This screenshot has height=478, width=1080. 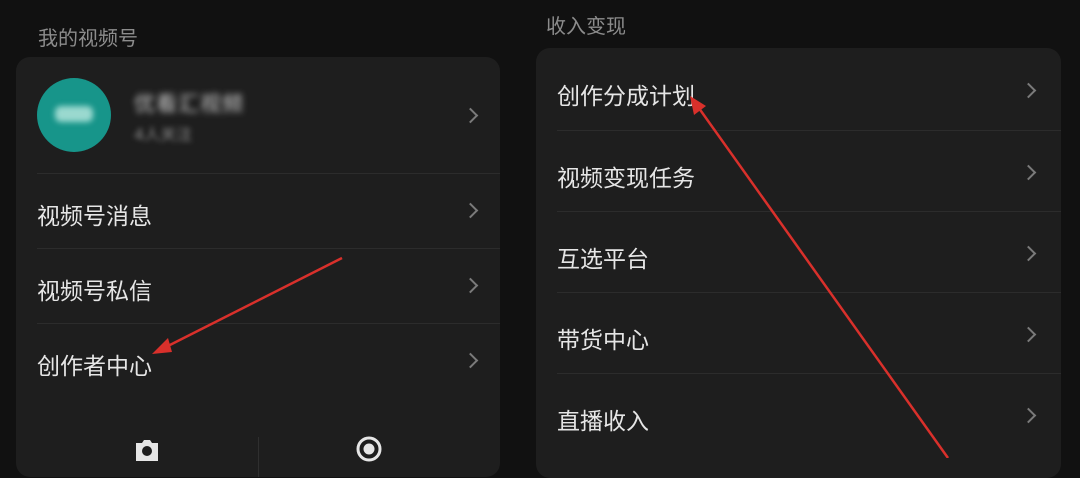 I want to click on channel-name: 优看汇视频, so click(x=189, y=104).